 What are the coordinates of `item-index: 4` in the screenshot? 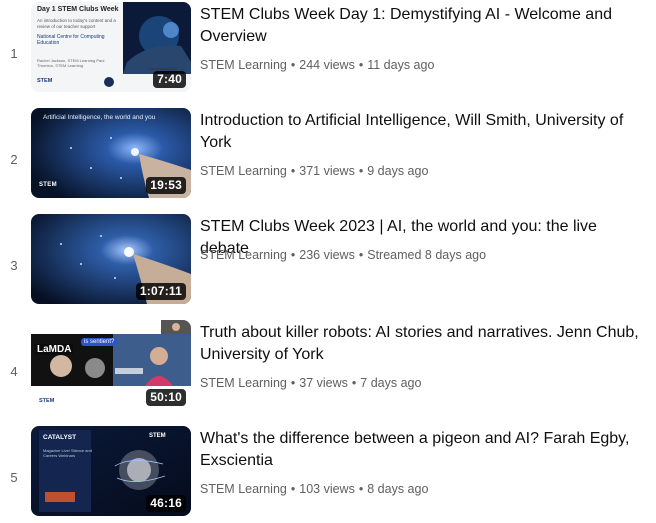 It's located at (14, 371).